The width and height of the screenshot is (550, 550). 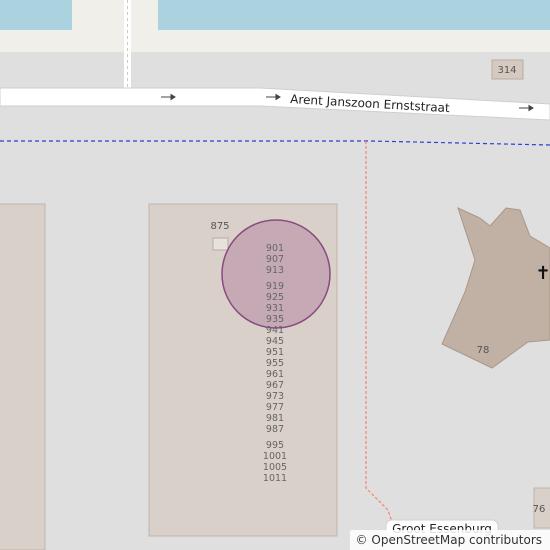 I want to click on copyright-icon: ©, so click(x=361, y=540).